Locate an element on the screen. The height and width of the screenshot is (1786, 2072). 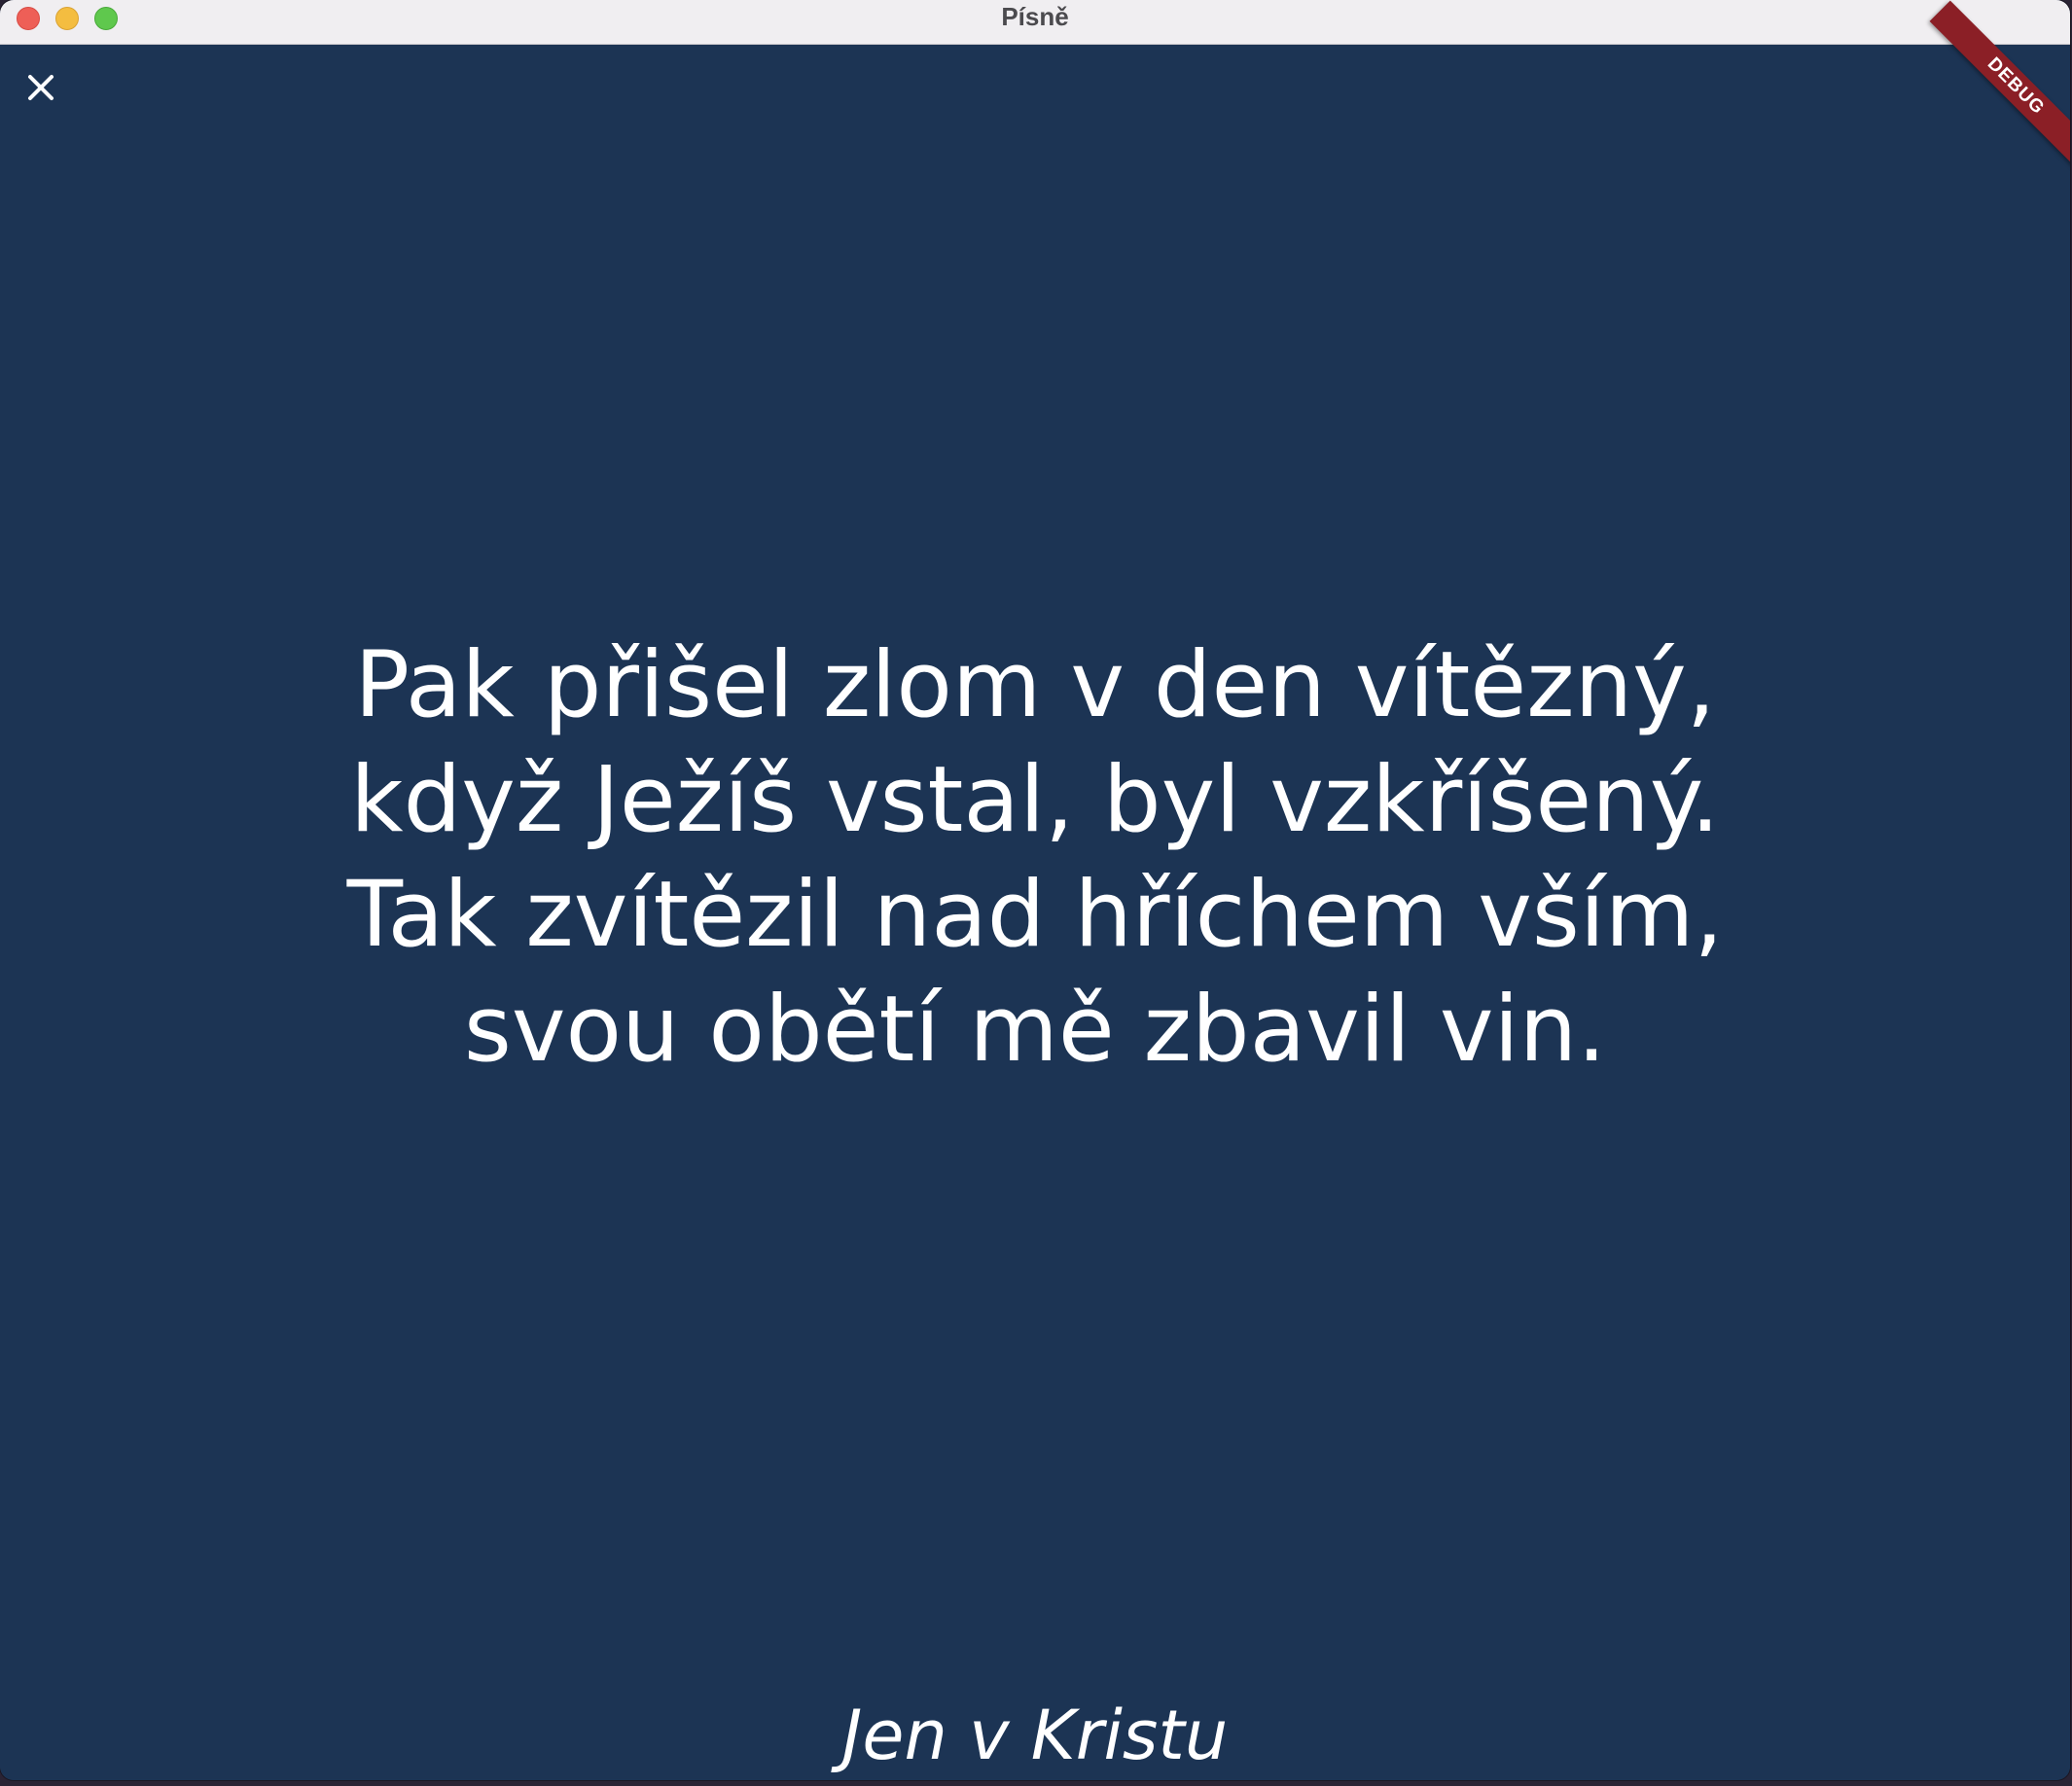
close-icon is located at coordinates (41, 87).